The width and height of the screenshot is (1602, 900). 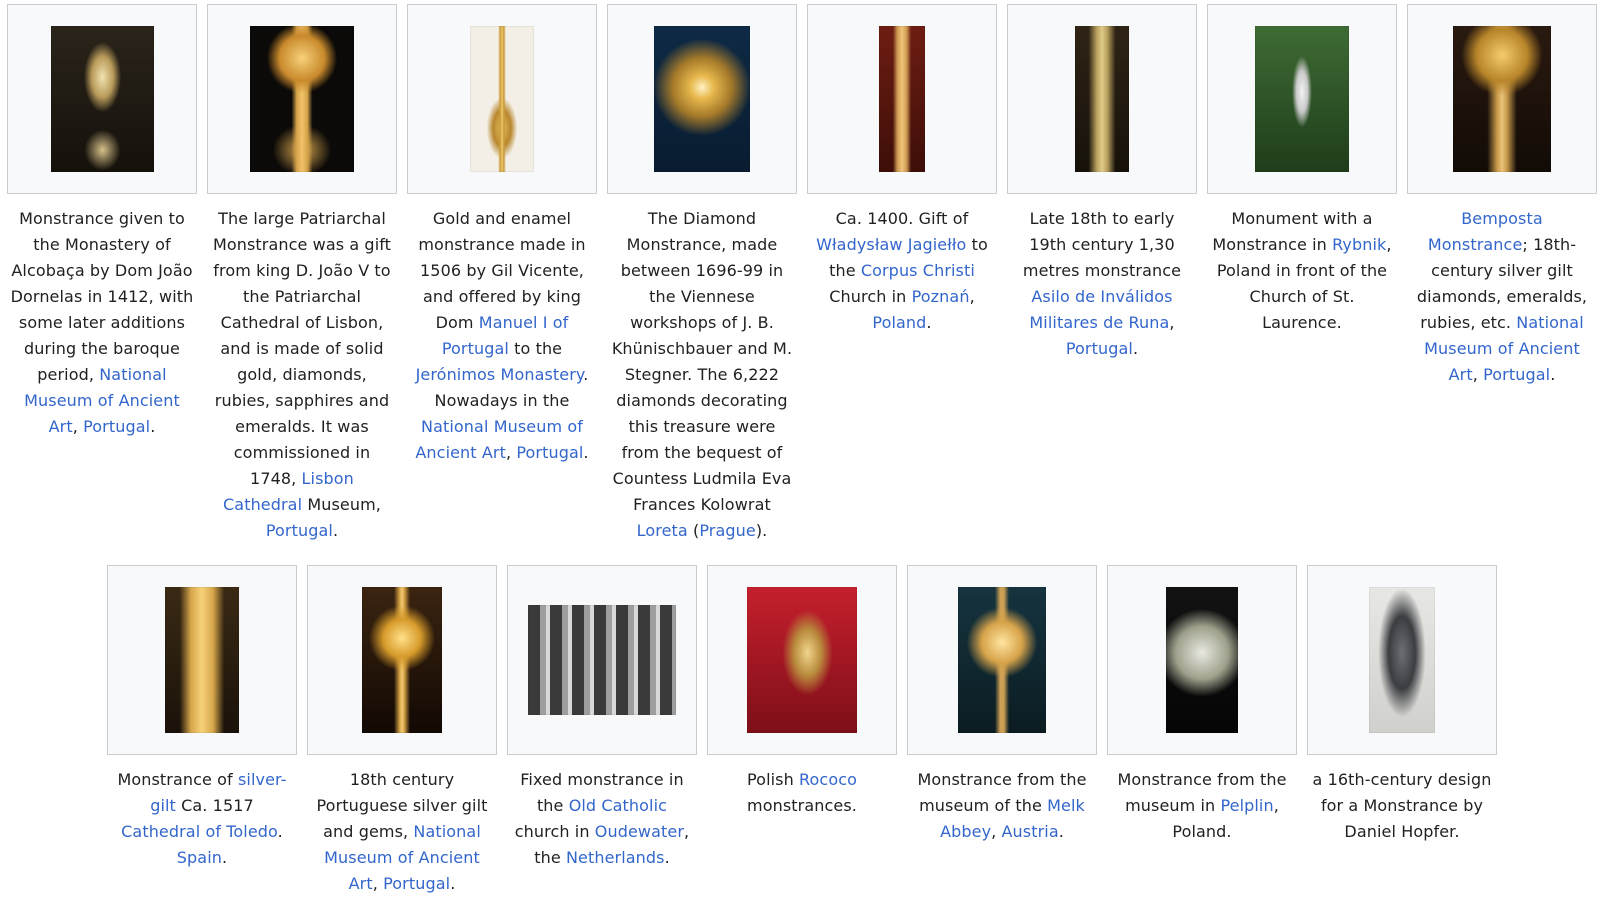 What do you see at coordinates (918, 270) in the screenshot?
I see `caption-link: Corpus Christi` at bounding box center [918, 270].